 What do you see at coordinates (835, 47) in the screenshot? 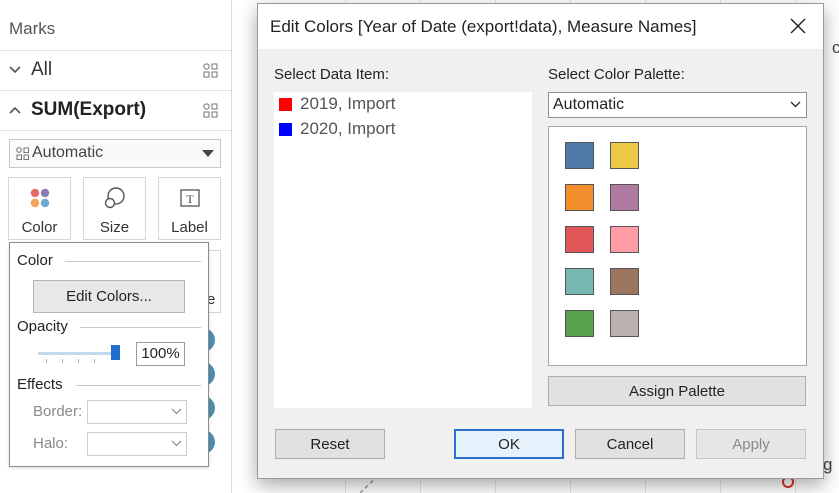
I see `chart-edge-text: c` at bounding box center [835, 47].